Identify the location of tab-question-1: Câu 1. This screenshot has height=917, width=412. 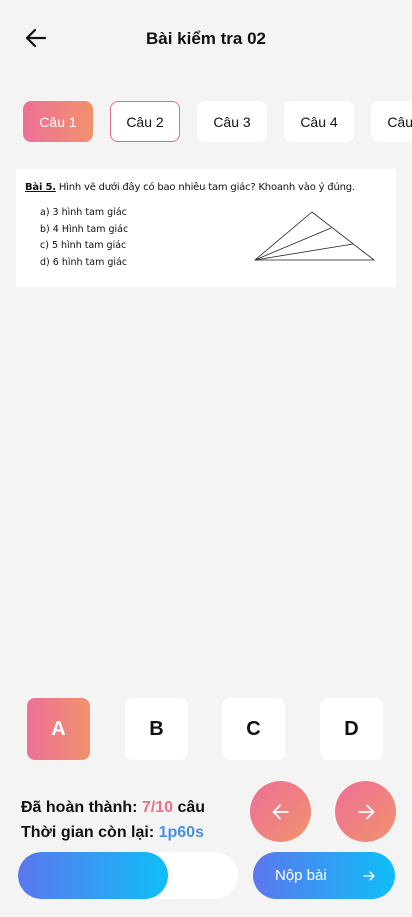
(58, 121).